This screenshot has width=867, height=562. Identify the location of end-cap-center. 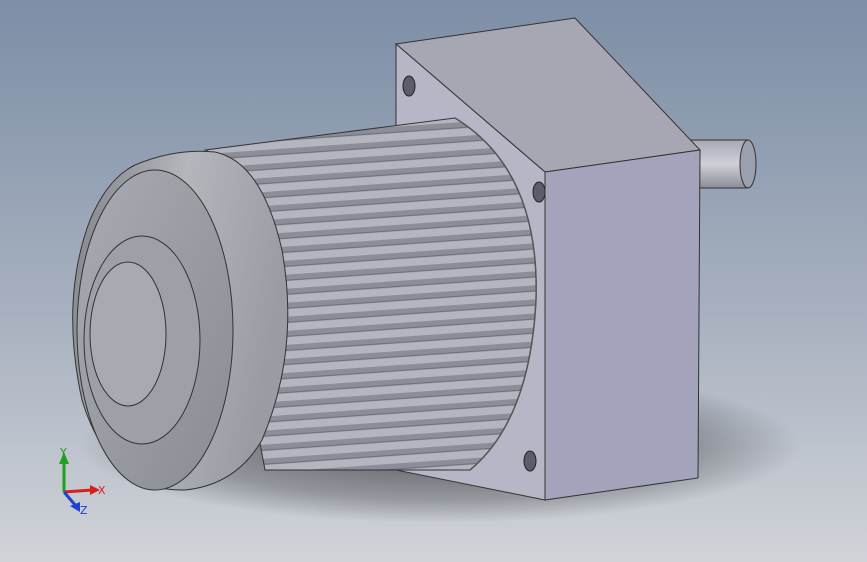
(128, 334).